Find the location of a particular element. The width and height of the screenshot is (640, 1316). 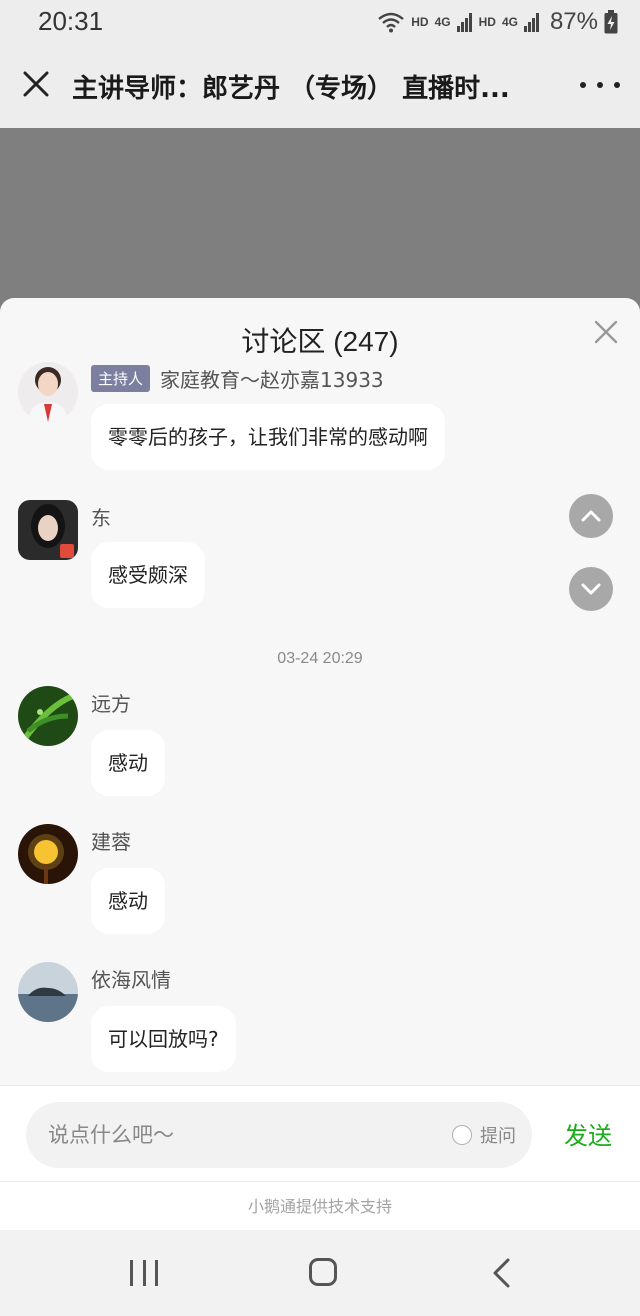

message-author-row: 远方 is located at coordinates (111, 702).